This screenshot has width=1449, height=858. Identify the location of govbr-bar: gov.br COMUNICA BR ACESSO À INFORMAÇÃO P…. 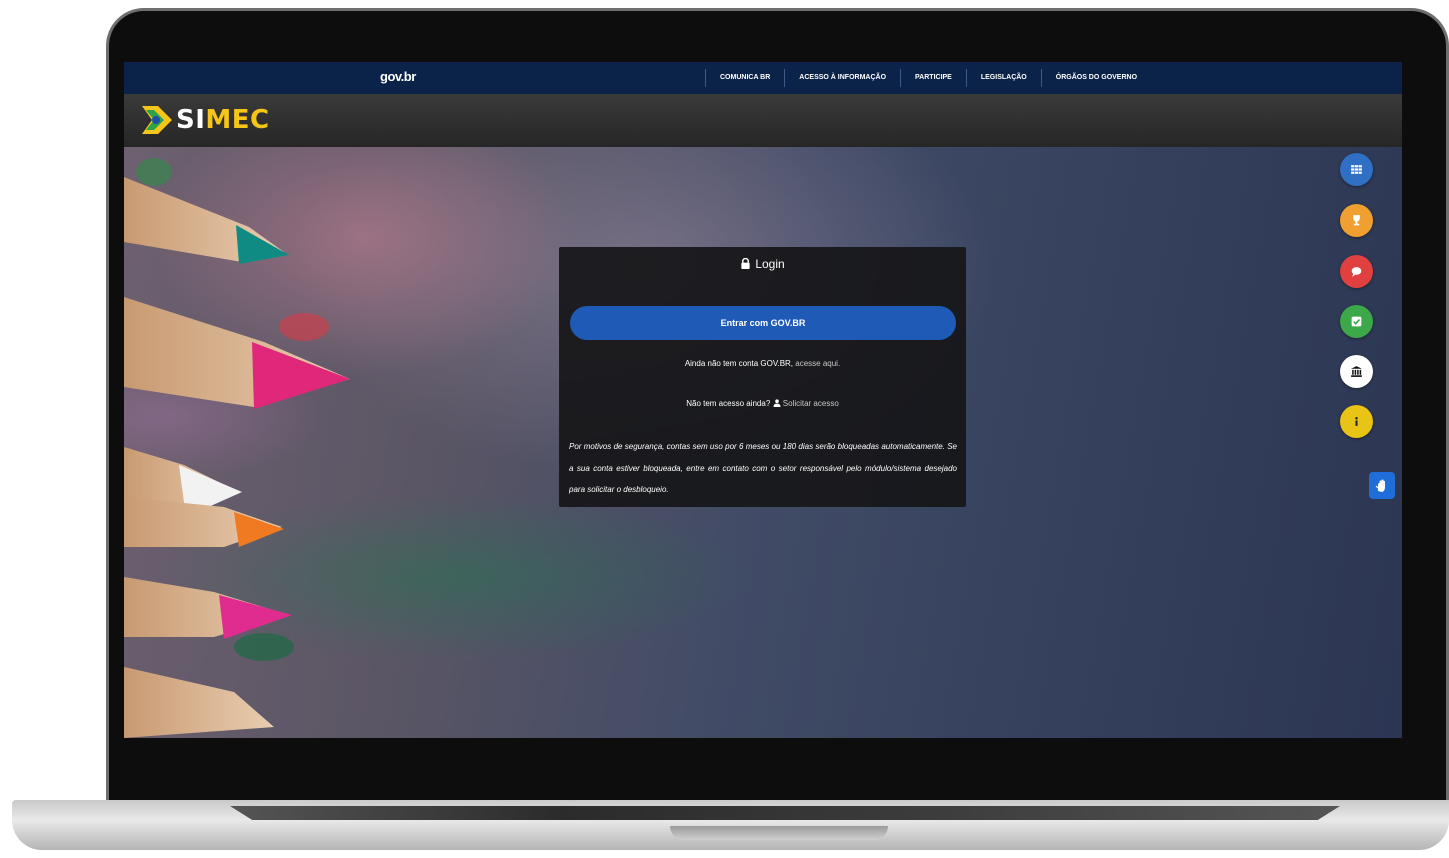
(763, 78).